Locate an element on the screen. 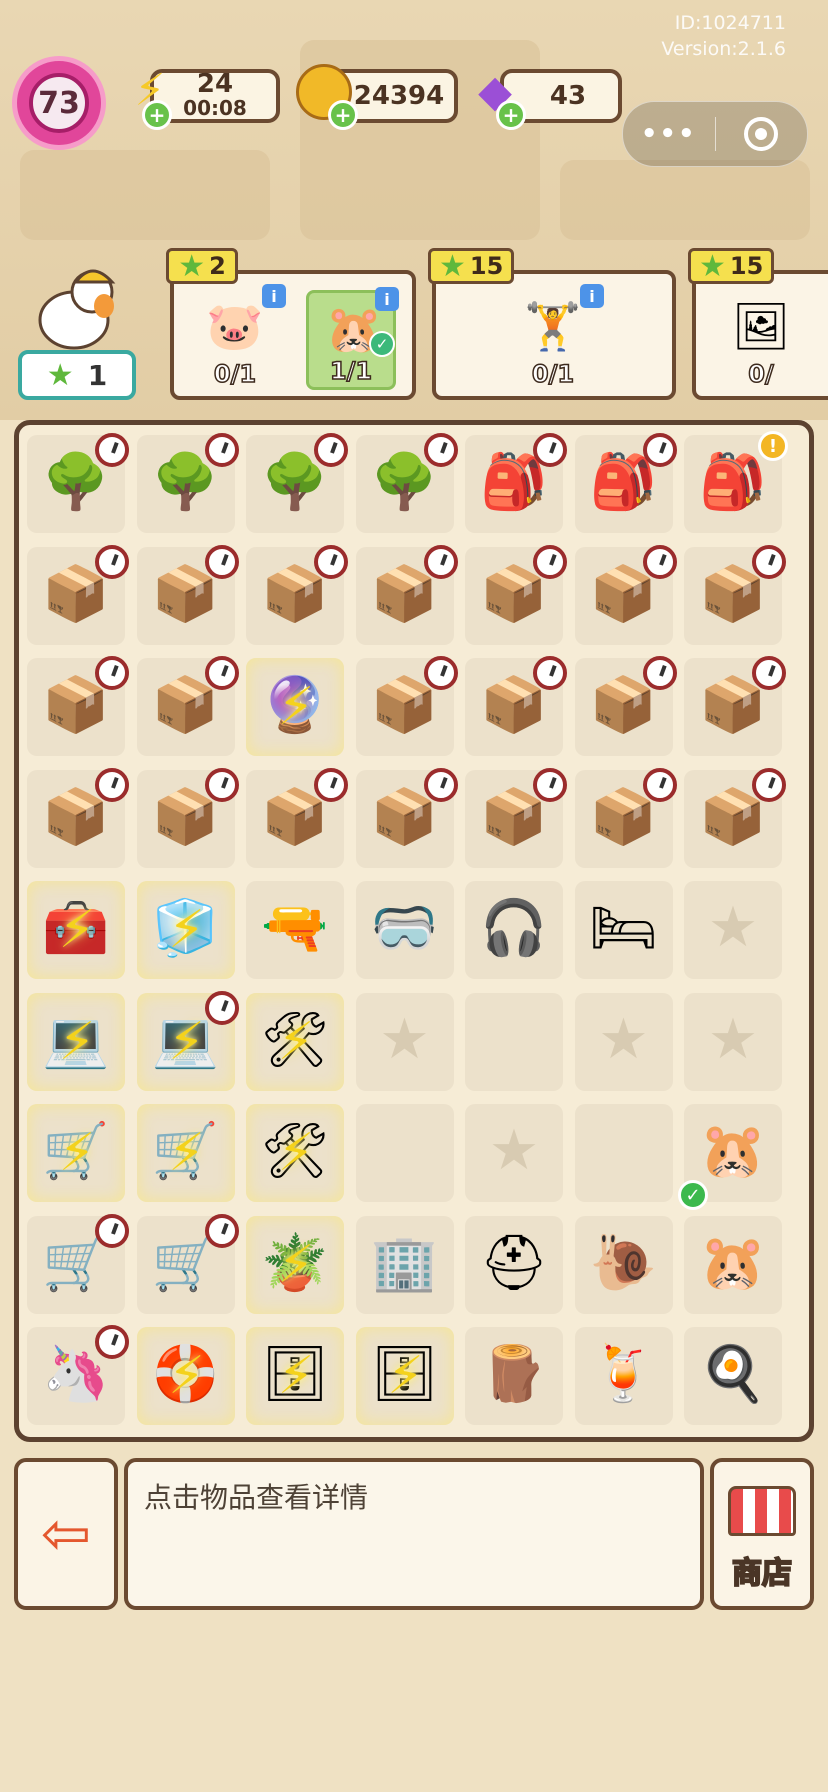  order-item: 🐹 i ✓ 1/1 is located at coordinates (352, 338).